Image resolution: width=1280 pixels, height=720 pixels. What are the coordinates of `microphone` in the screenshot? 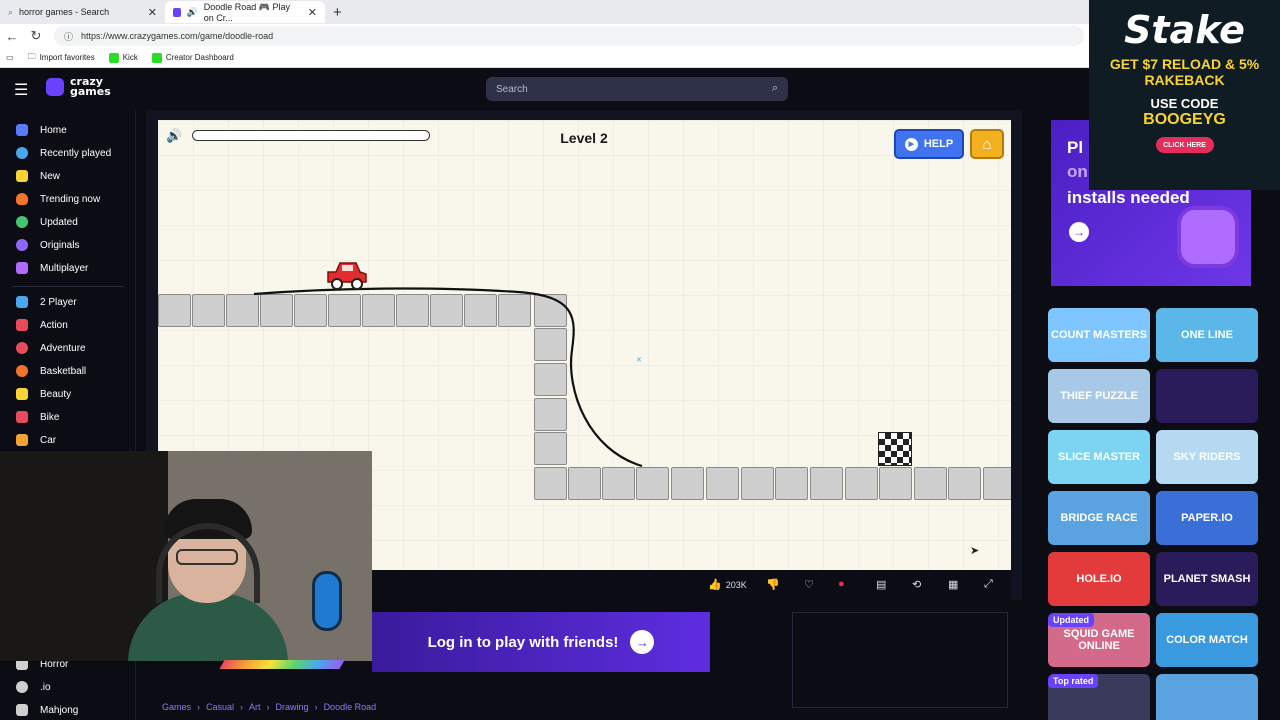 It's located at (327, 601).